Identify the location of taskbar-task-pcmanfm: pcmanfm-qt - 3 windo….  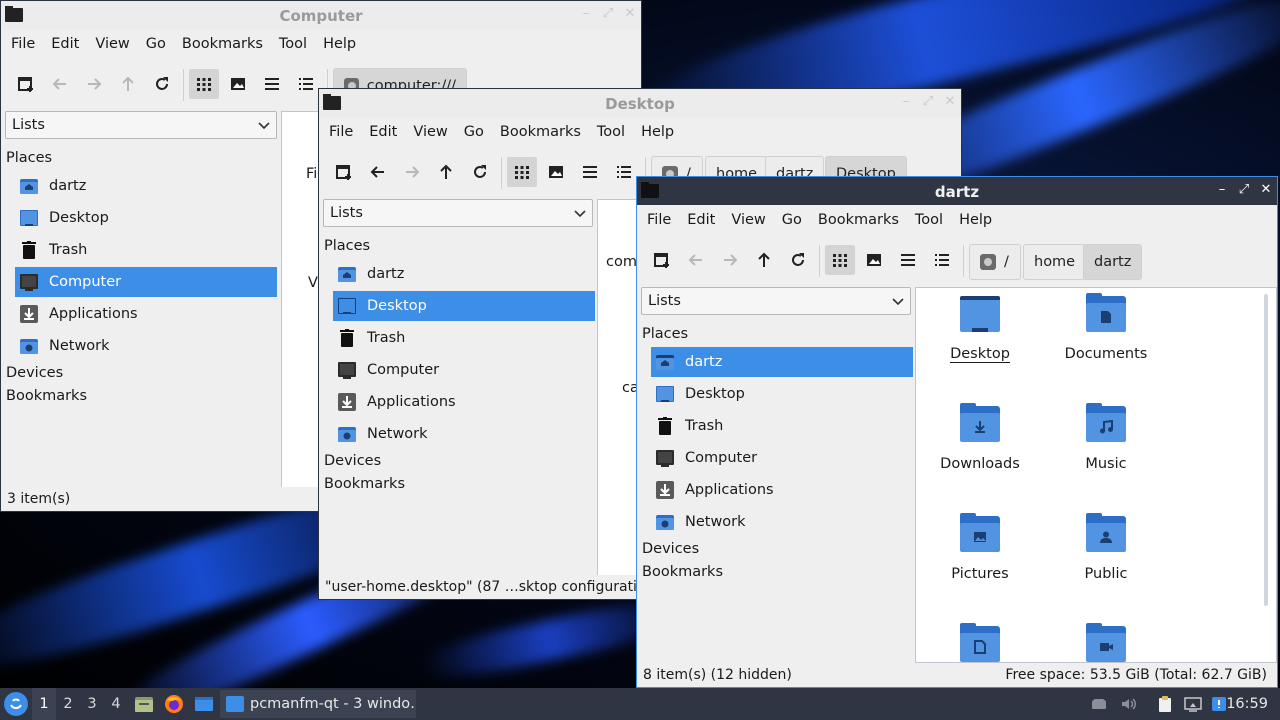
(318, 704).